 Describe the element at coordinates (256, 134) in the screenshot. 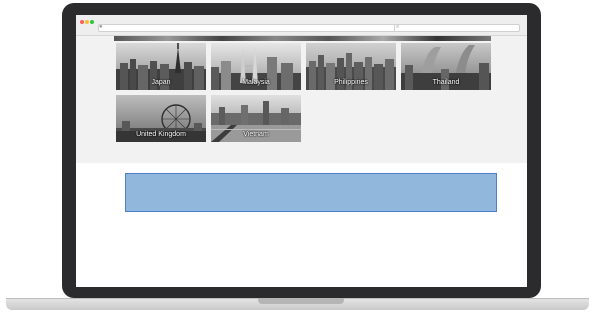

I see `tile-label-vietnam: Vietnam` at that location.